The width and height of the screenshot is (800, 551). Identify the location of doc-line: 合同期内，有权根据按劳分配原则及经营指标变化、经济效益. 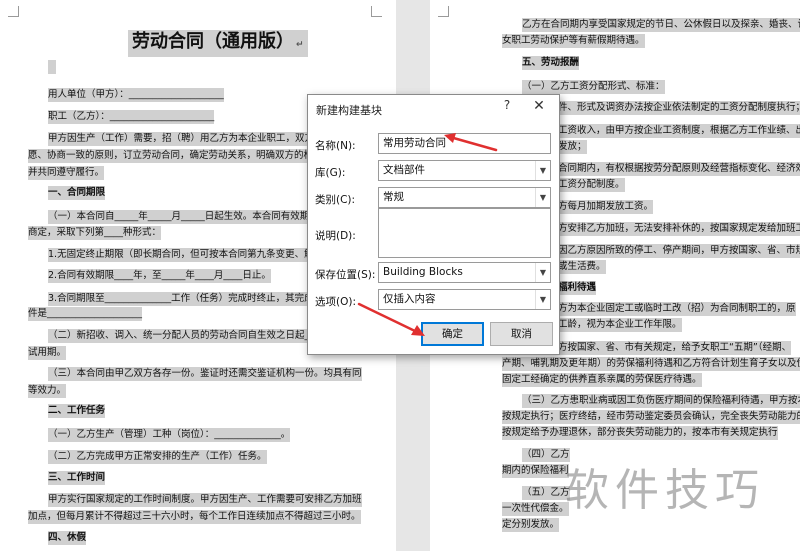
(679, 169).